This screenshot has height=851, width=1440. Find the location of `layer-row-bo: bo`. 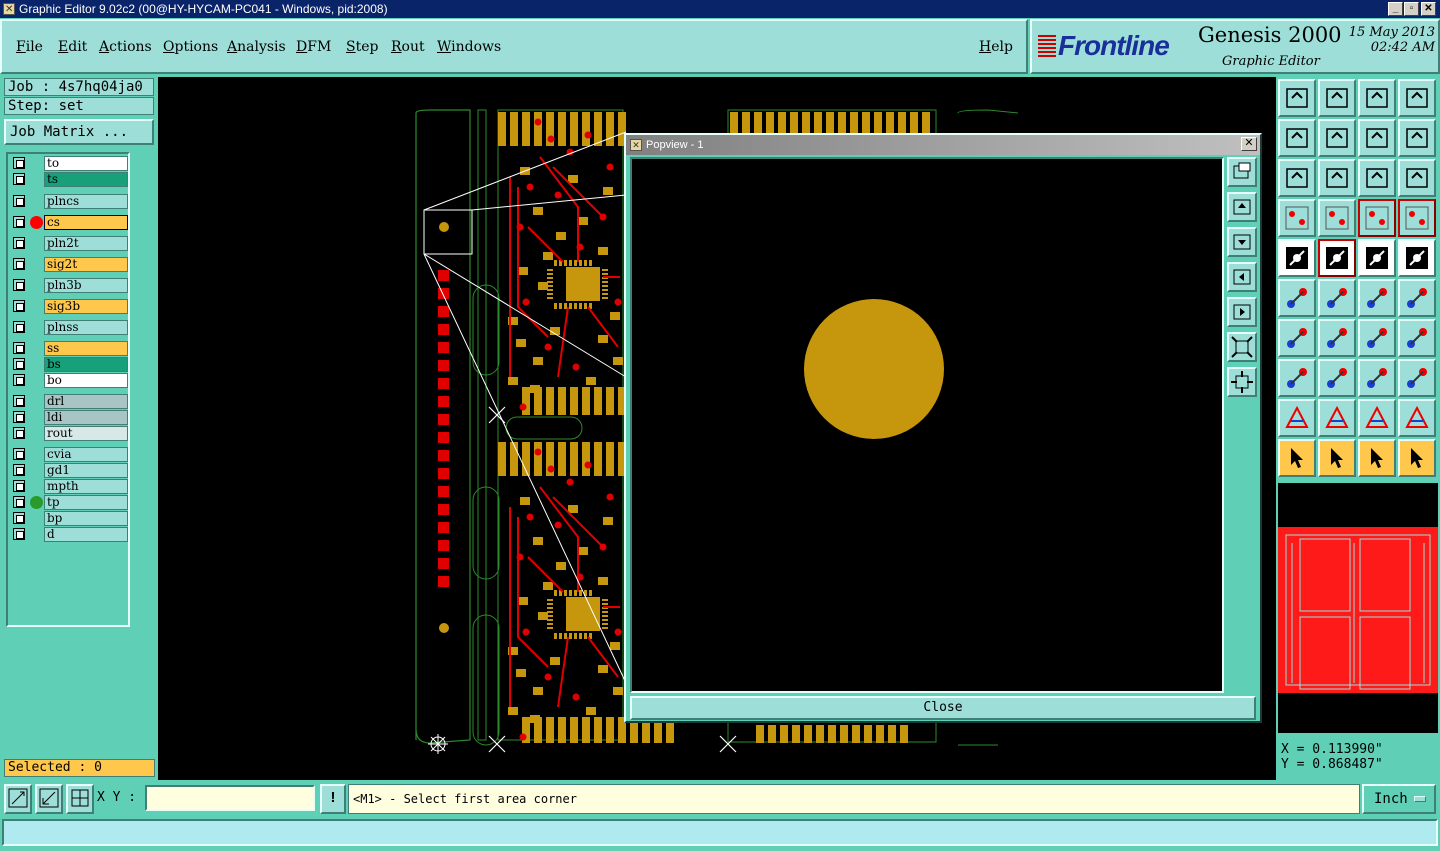

layer-row-bo: bo is located at coordinates (69, 380).